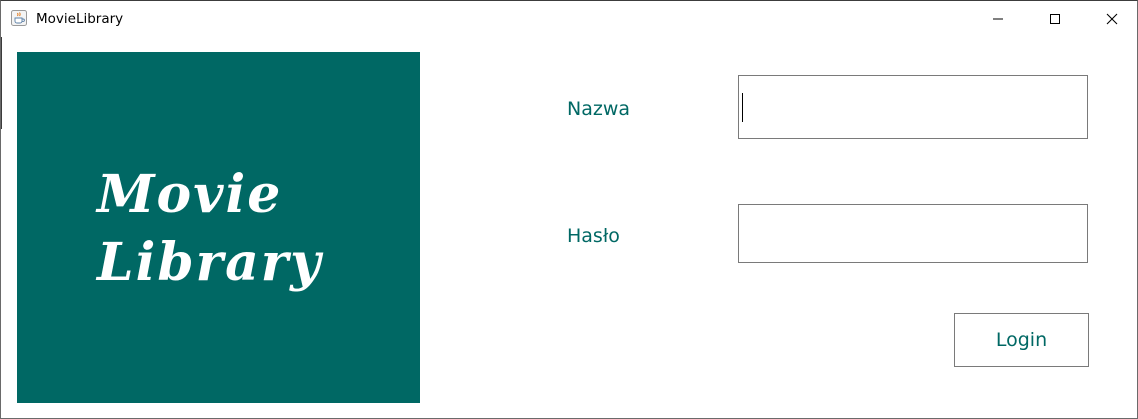 This screenshot has height=419, width=1138. Describe the element at coordinates (599, 109) in the screenshot. I see `username-label: Nazwa` at that location.